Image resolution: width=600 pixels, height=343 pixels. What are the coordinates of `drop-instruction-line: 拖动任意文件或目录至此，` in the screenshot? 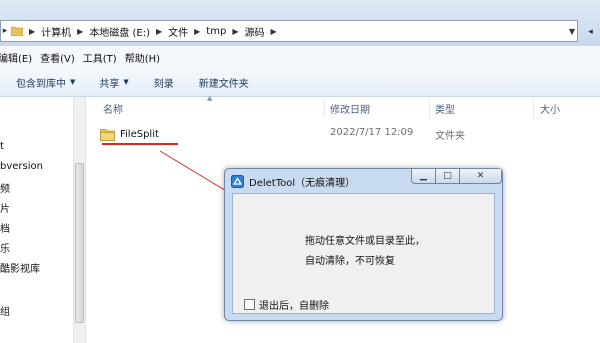 It's located at (365, 241).